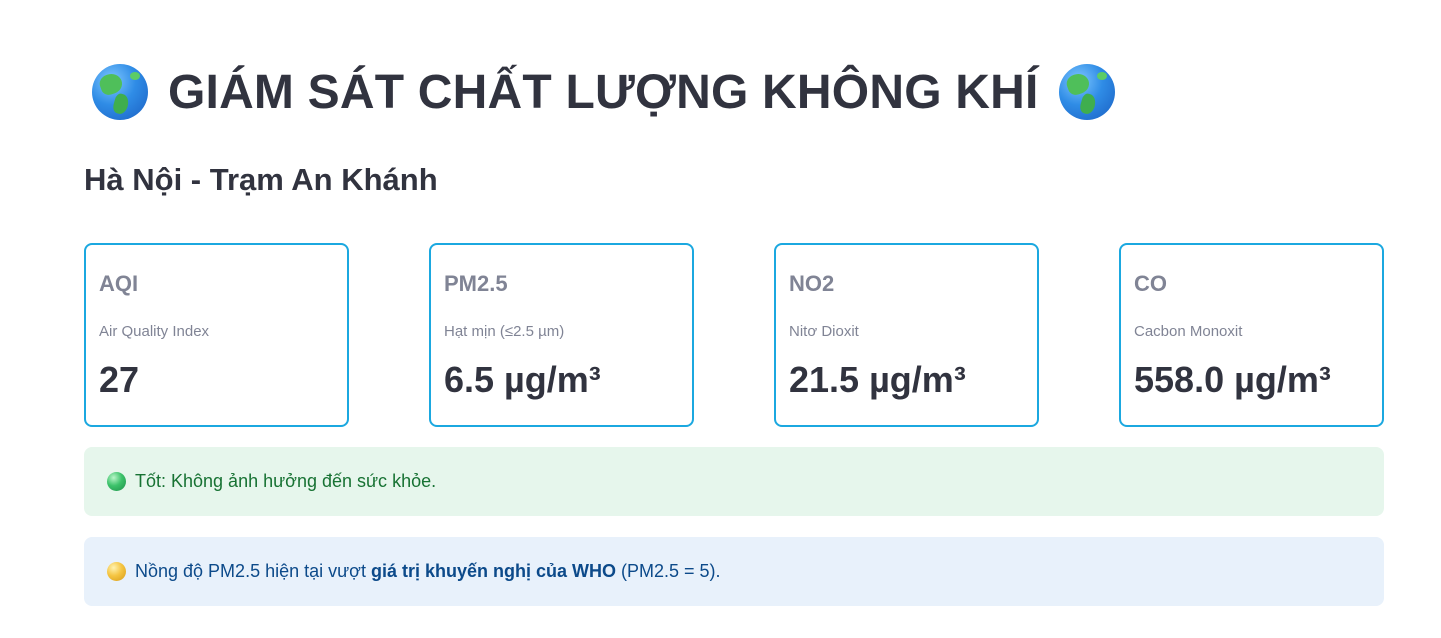 The image size is (1441, 638). I want to click on metric-value: 27, so click(119, 379).